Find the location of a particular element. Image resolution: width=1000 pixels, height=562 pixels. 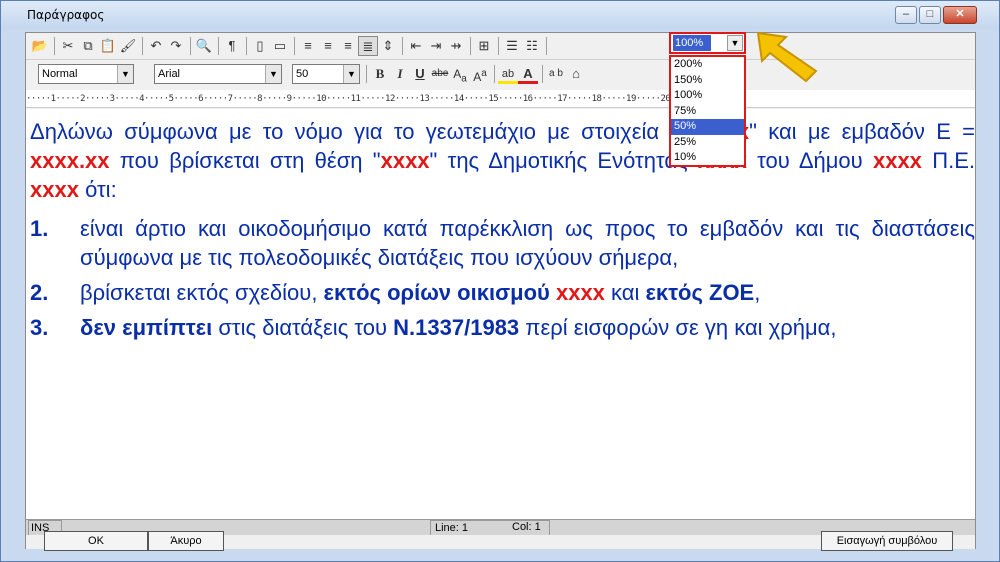

zoom-select: 100% ▼ is located at coordinates (707, 43).